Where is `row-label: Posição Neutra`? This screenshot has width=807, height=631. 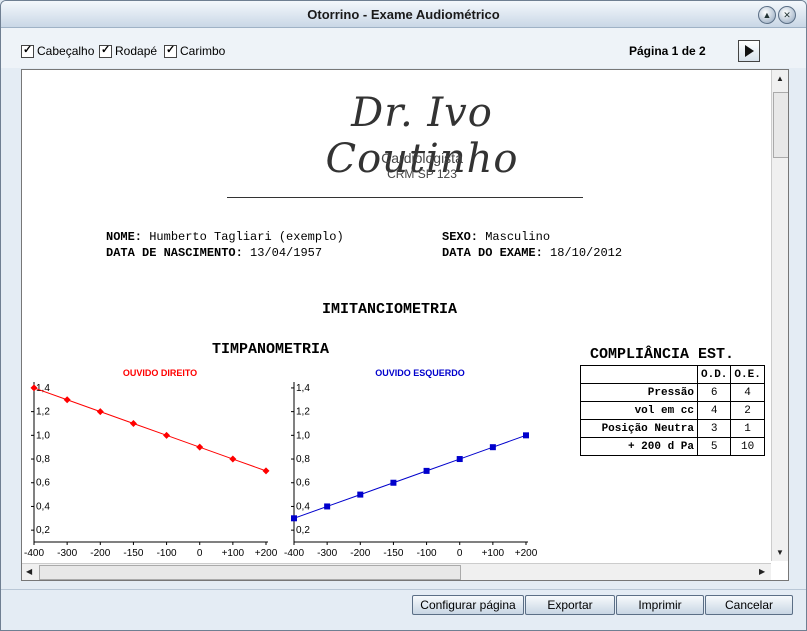 row-label: Posição Neutra is located at coordinates (639, 428).